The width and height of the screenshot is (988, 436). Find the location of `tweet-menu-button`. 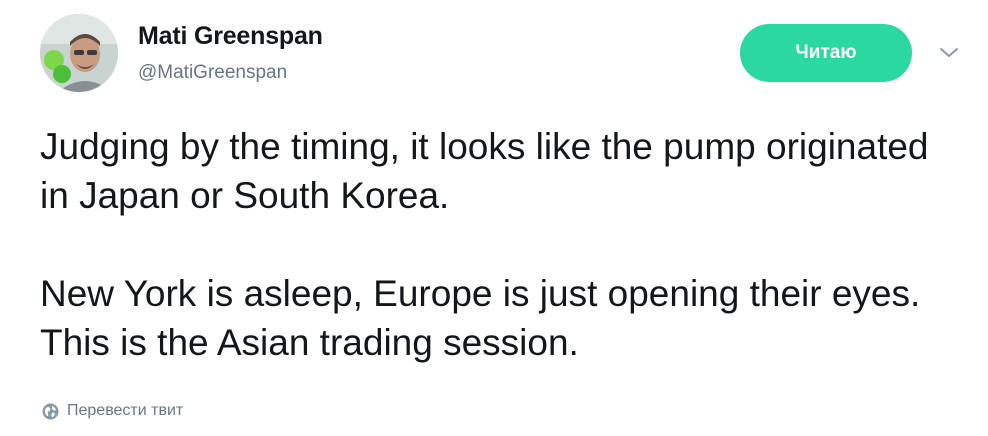

tweet-menu-button is located at coordinates (949, 53).